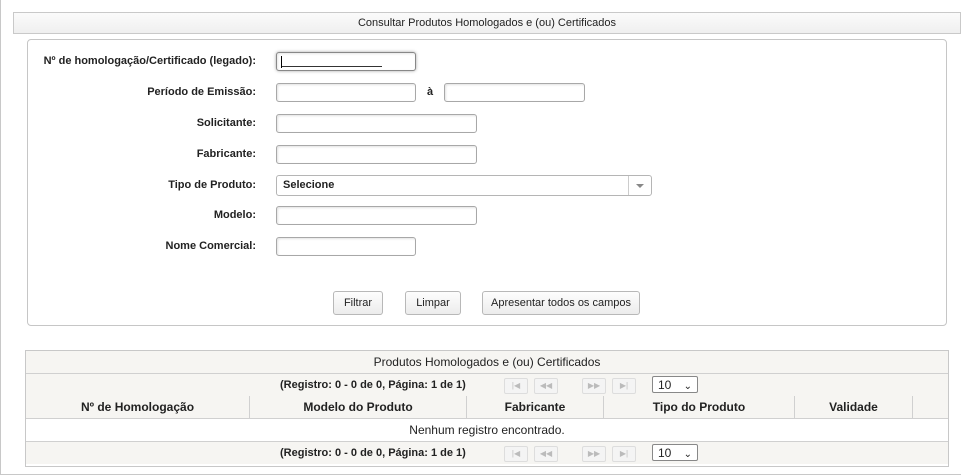 This screenshot has width=962, height=476. What do you see at coordinates (930, 407) in the screenshot?
I see `column-header-spacer` at bounding box center [930, 407].